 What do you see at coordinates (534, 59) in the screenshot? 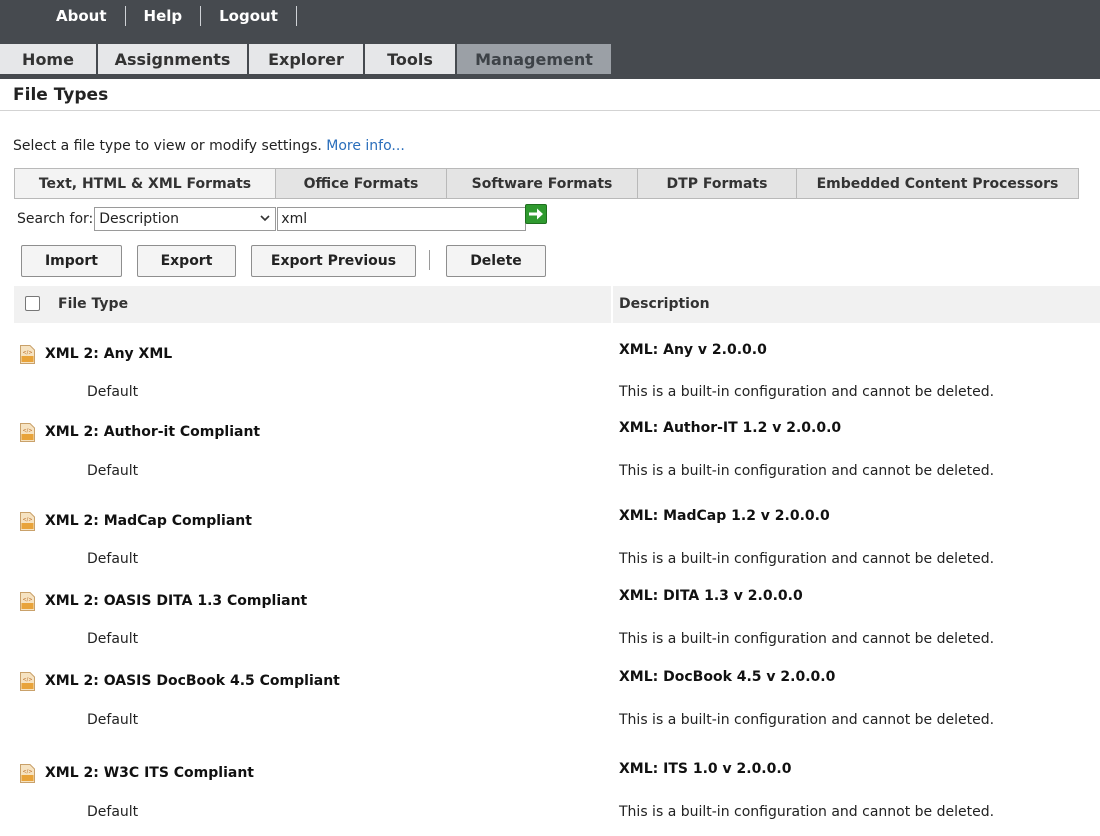
I see `tab-management: Management` at bounding box center [534, 59].